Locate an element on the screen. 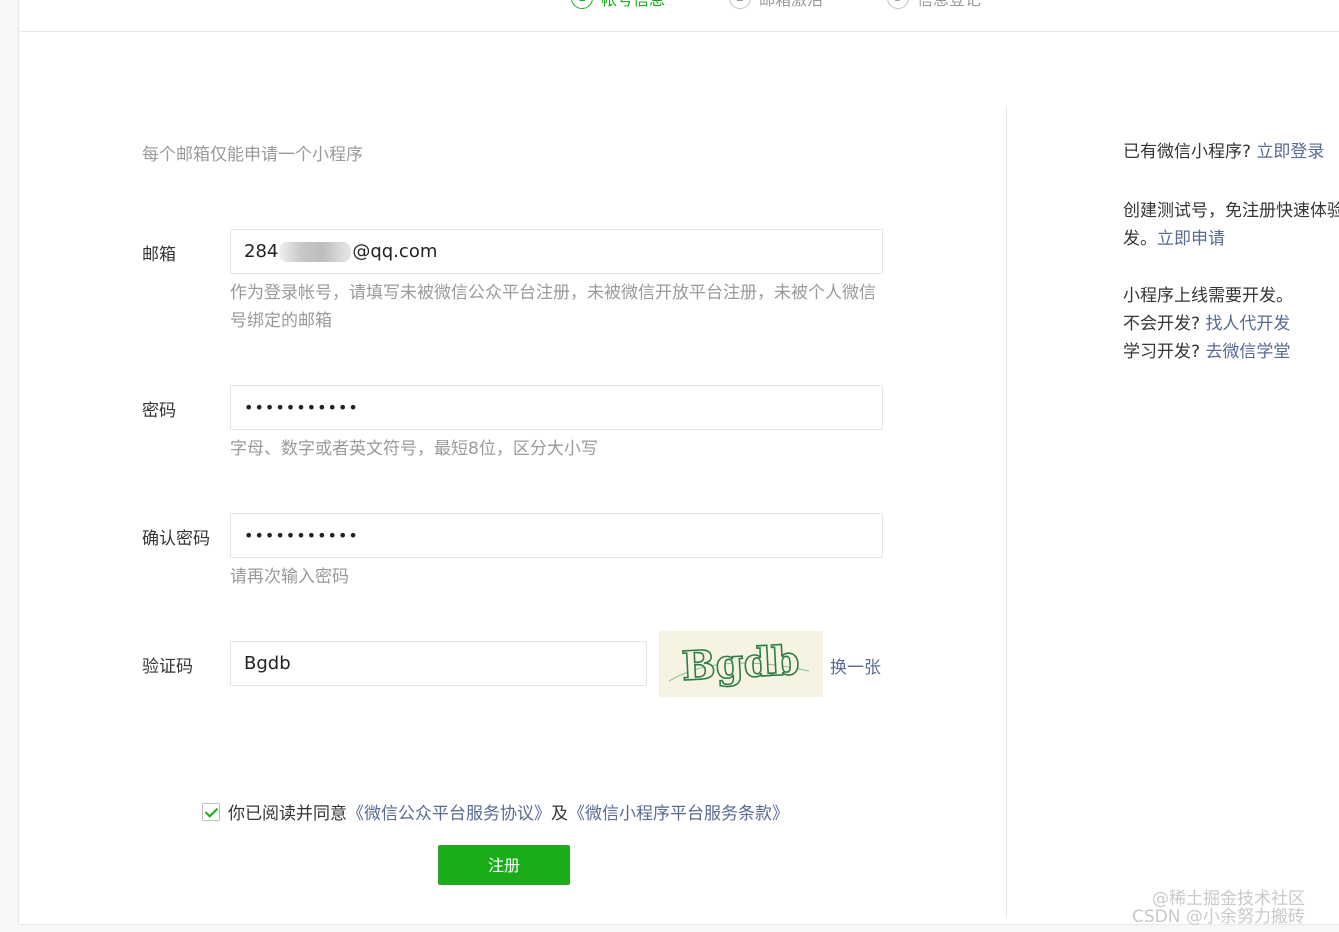 The height and width of the screenshot is (932, 1339). step-number-1: 1 is located at coordinates (582, 4).